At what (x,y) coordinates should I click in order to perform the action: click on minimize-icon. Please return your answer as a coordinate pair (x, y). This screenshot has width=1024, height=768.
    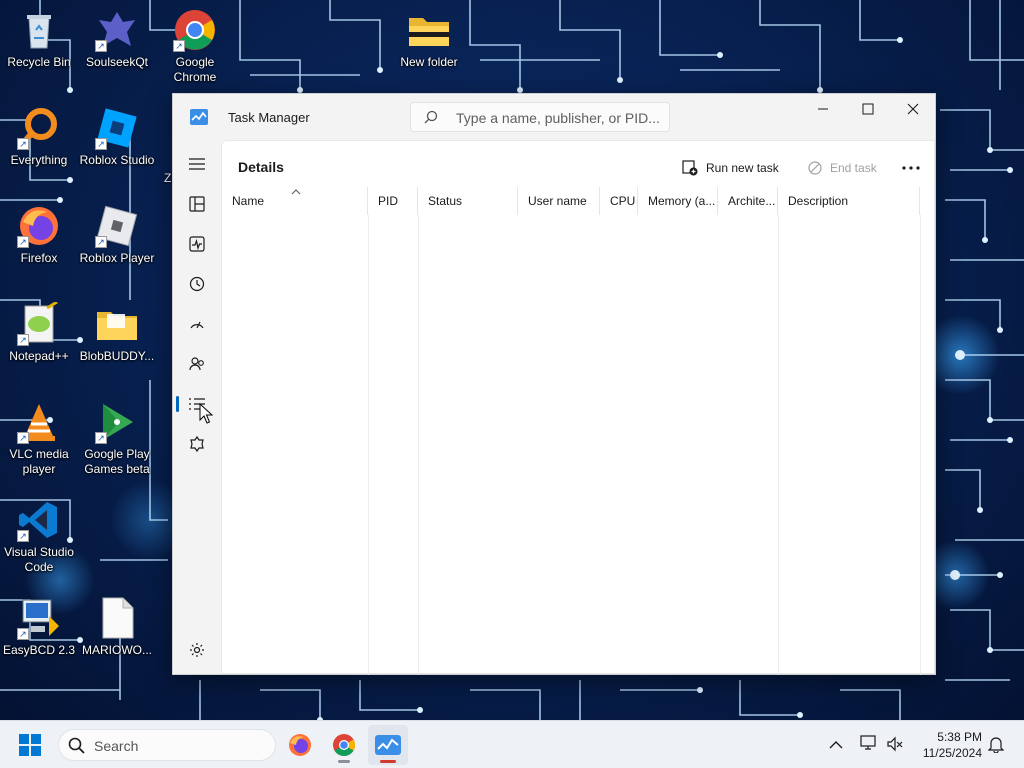
    Looking at the image, I should click on (823, 109).